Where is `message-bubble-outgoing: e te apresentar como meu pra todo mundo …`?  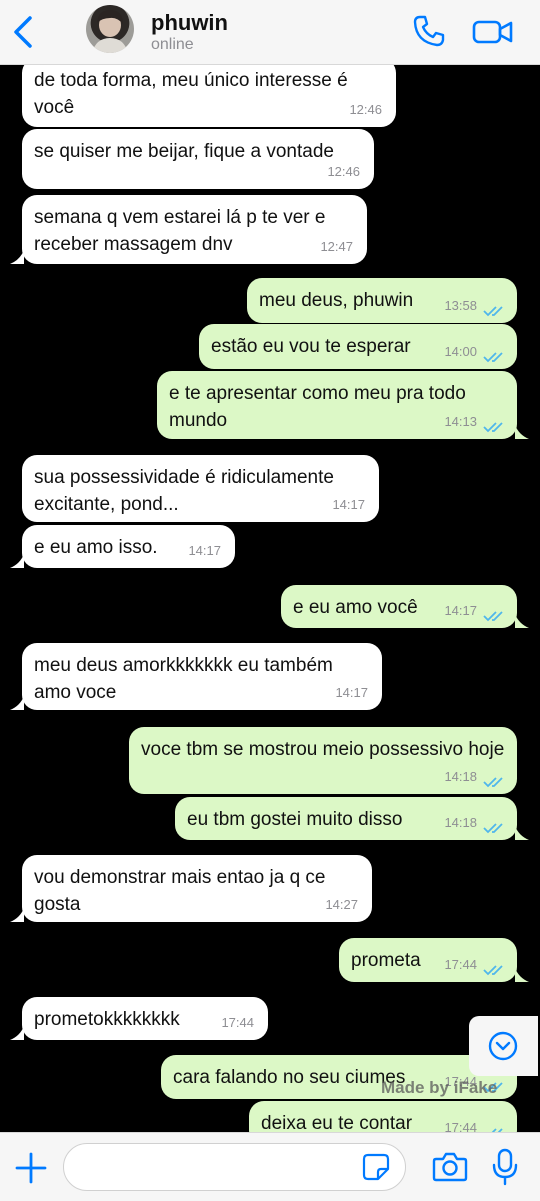
message-bubble-outgoing: e te apresentar como meu pra todo mundo … is located at coordinates (337, 405).